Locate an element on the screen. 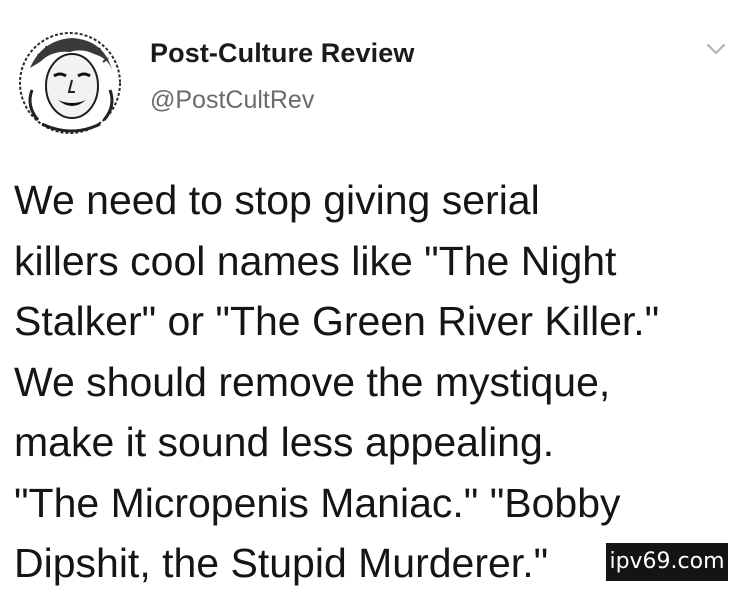 The image size is (750, 602). tweet-line: "The Micropenis Maniac." "Bobby is located at coordinates (317, 502).